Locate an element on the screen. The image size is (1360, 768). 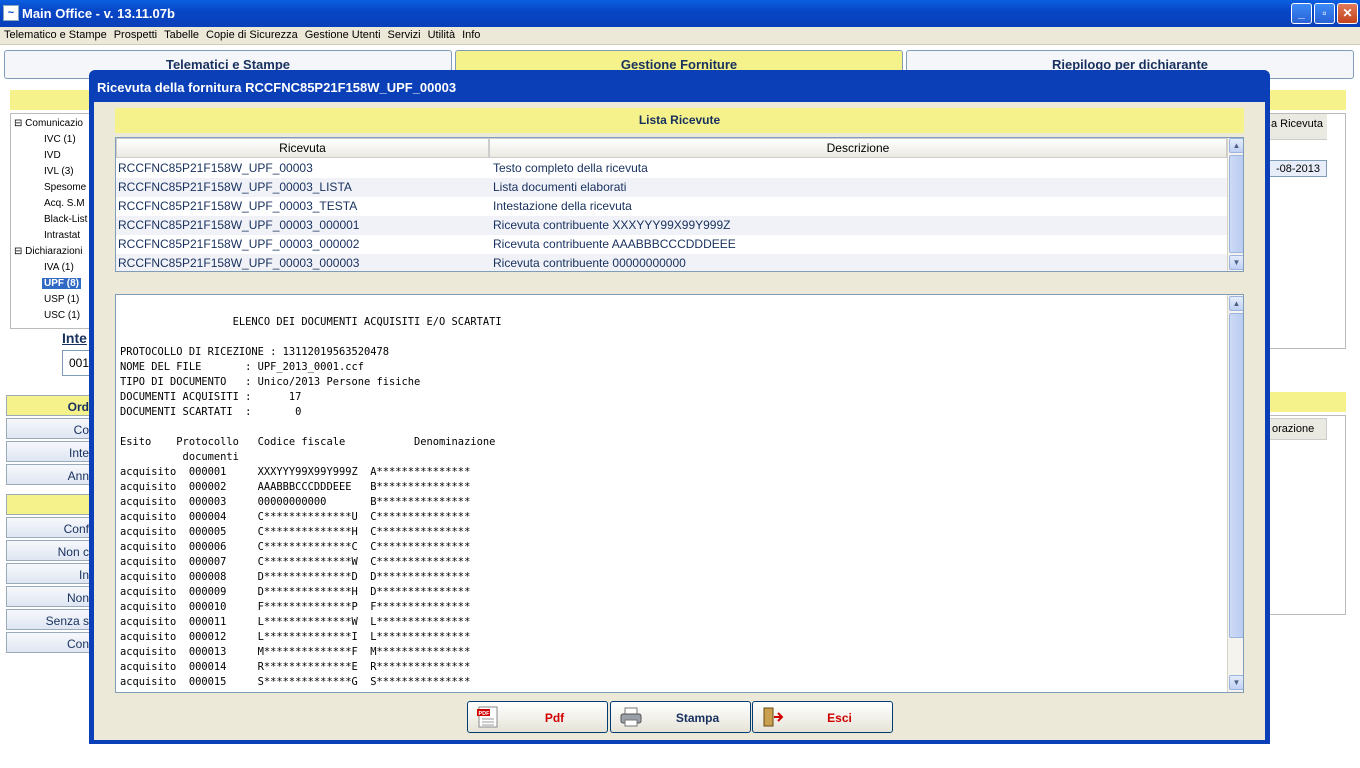
window-title: Main Office - v. 13.11.07b is located at coordinates (98, 13).